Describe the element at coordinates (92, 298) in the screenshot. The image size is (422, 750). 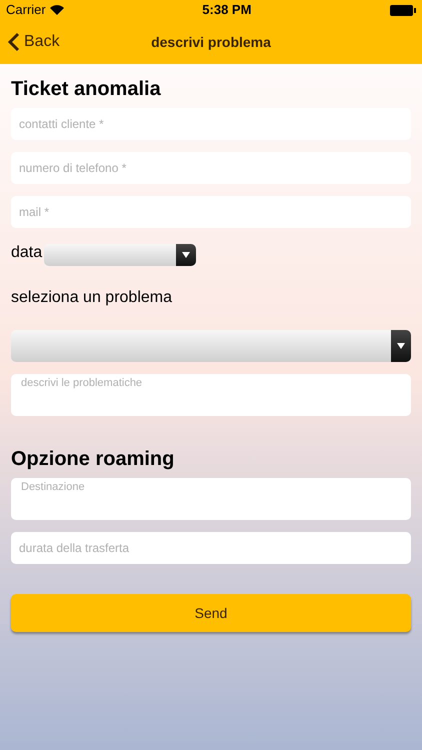
I see `field-label: seleziona un problema` at that location.